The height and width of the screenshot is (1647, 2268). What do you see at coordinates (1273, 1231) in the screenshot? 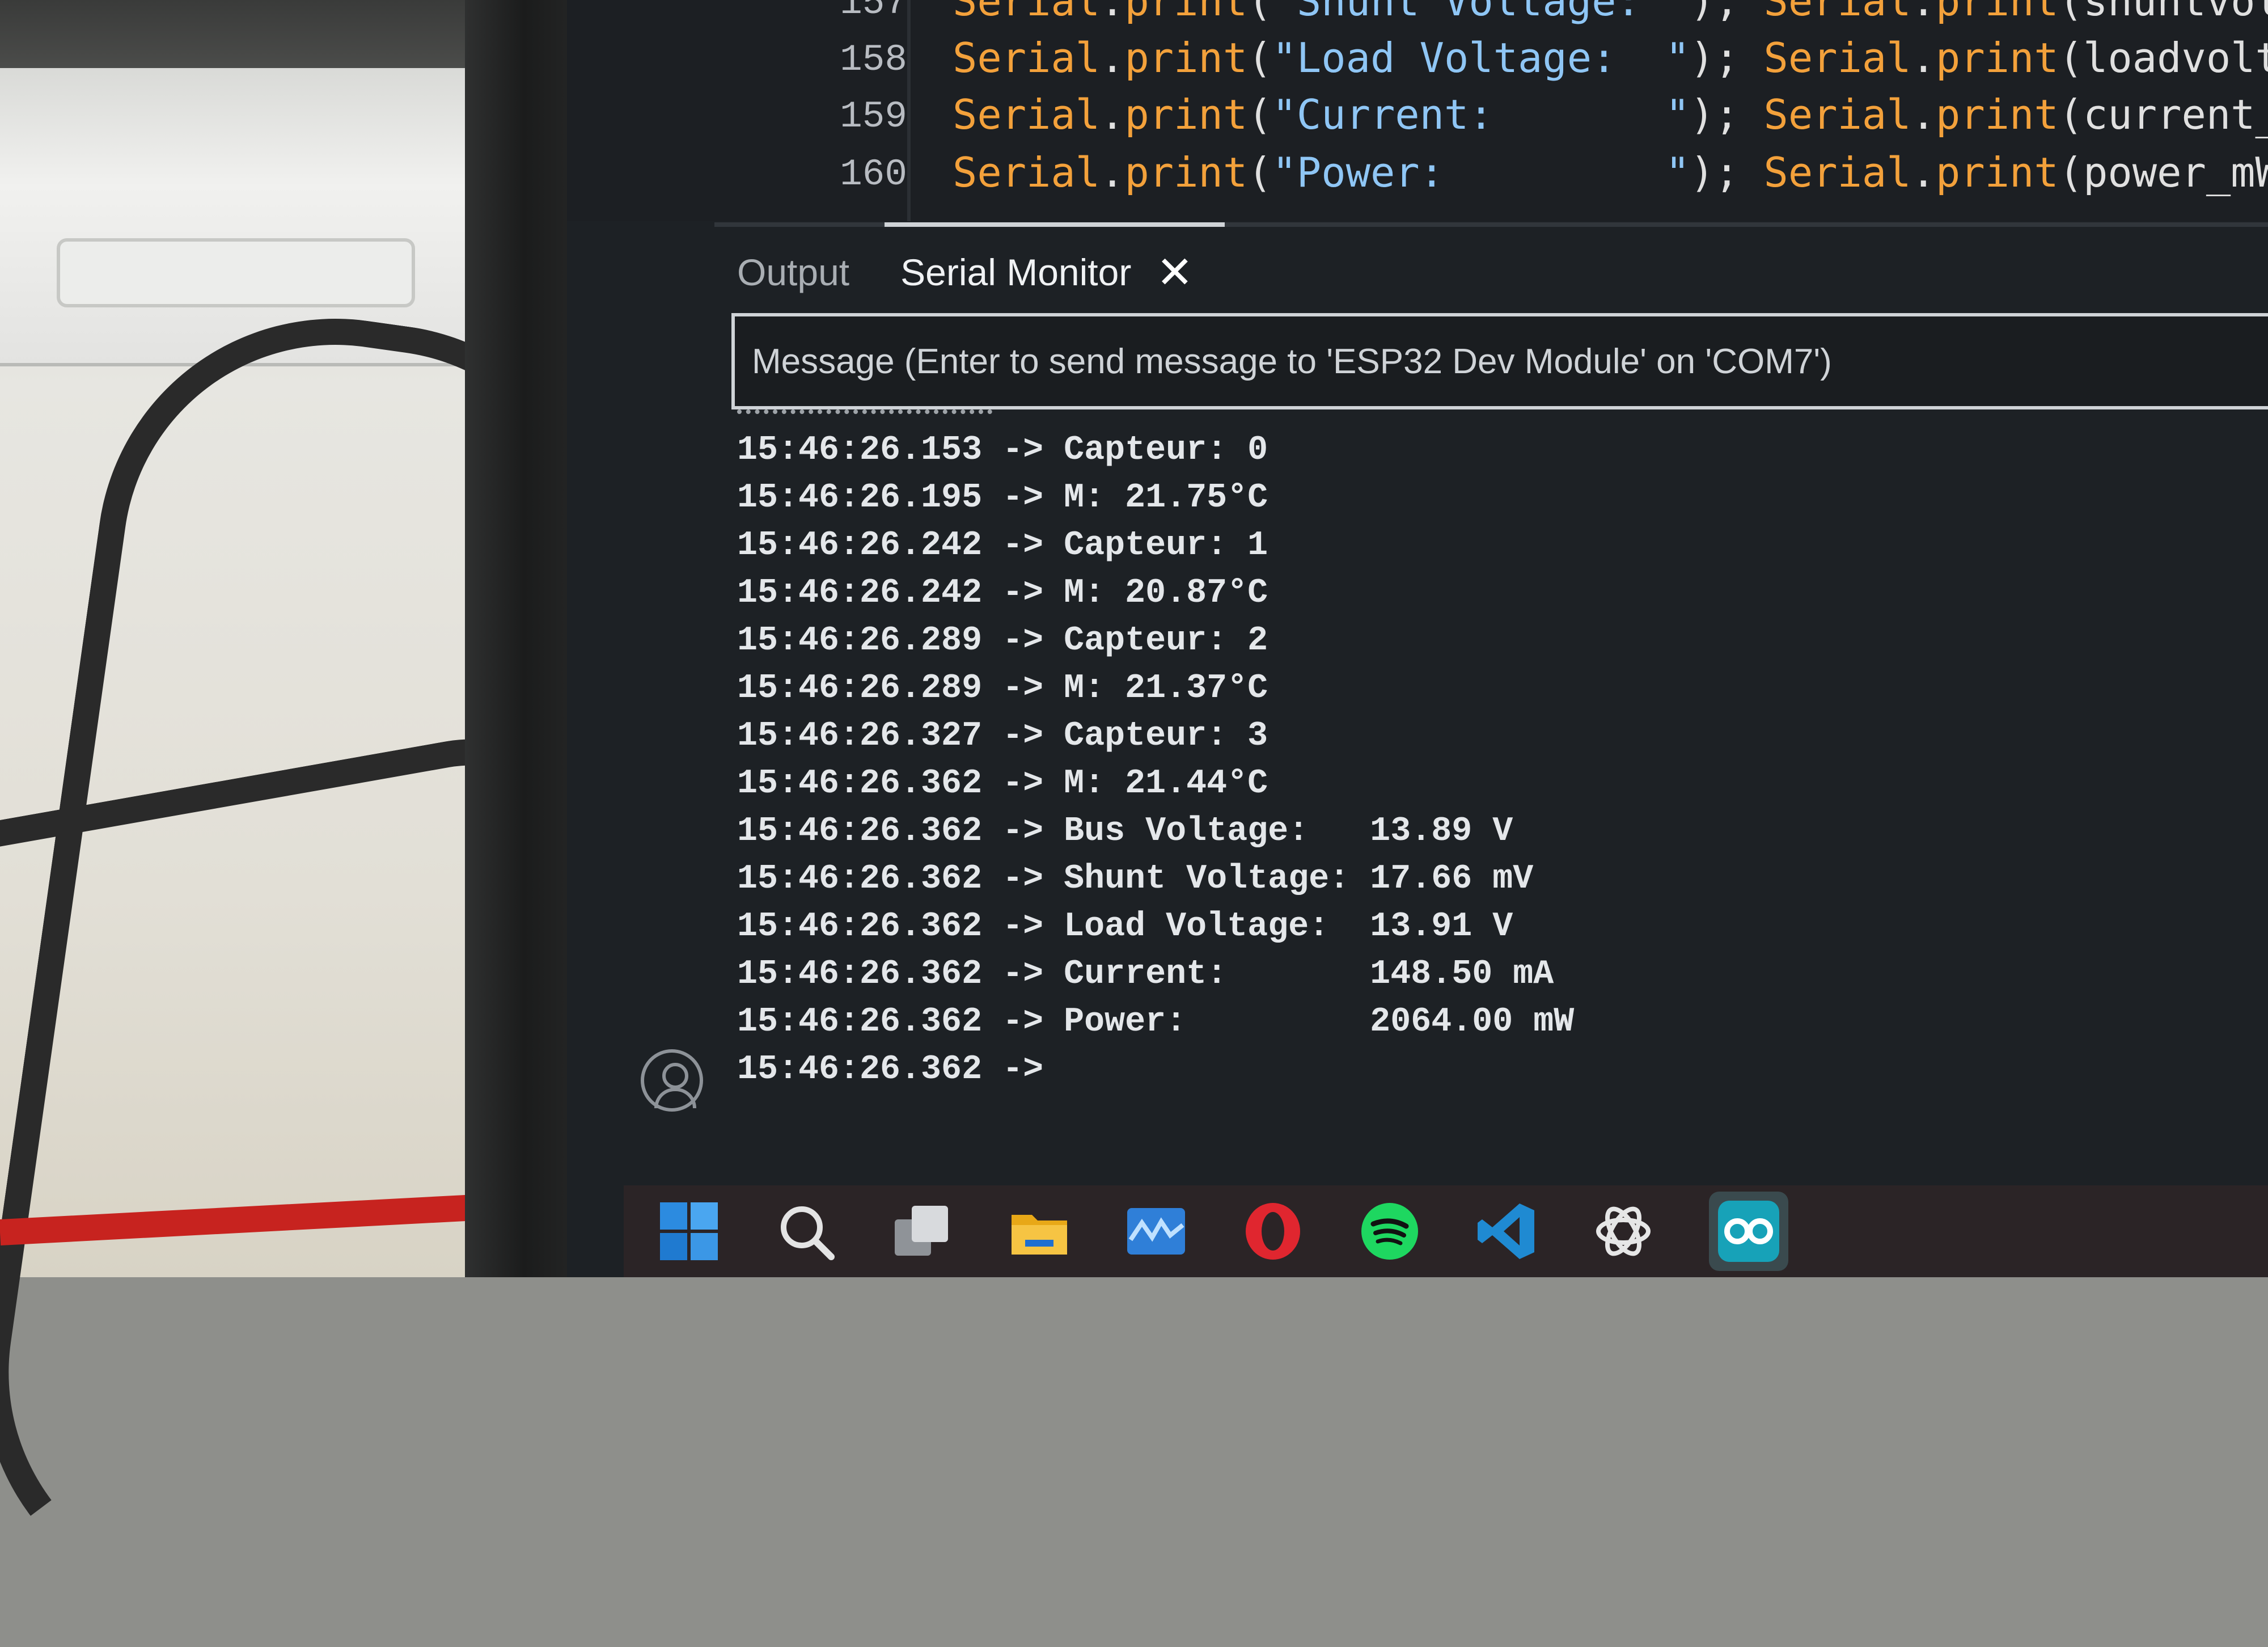
I see `opera-icon` at bounding box center [1273, 1231].